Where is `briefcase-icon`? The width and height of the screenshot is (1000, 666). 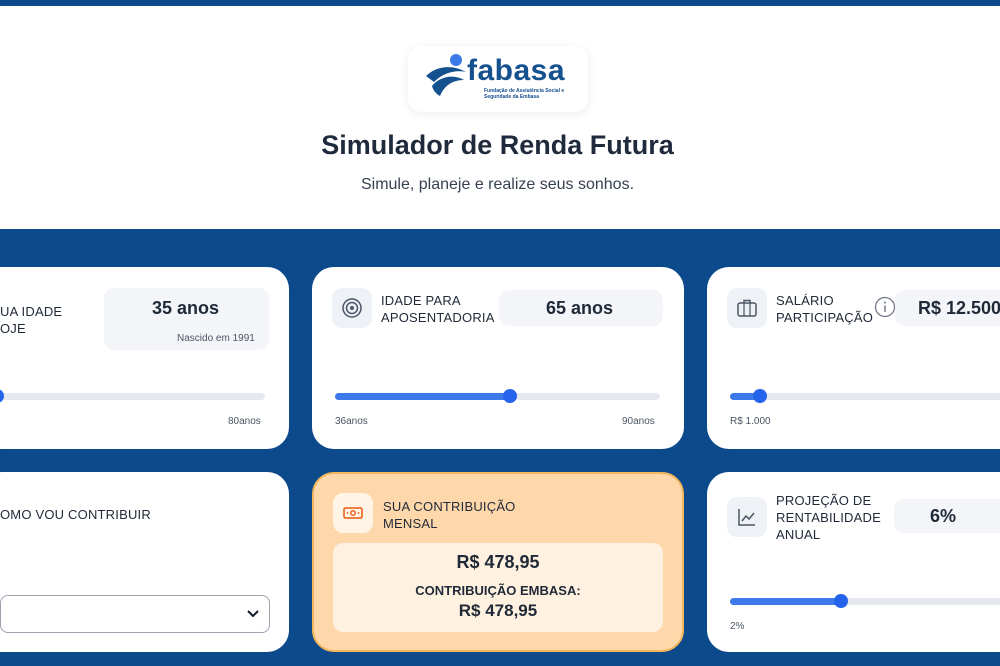 briefcase-icon is located at coordinates (747, 308).